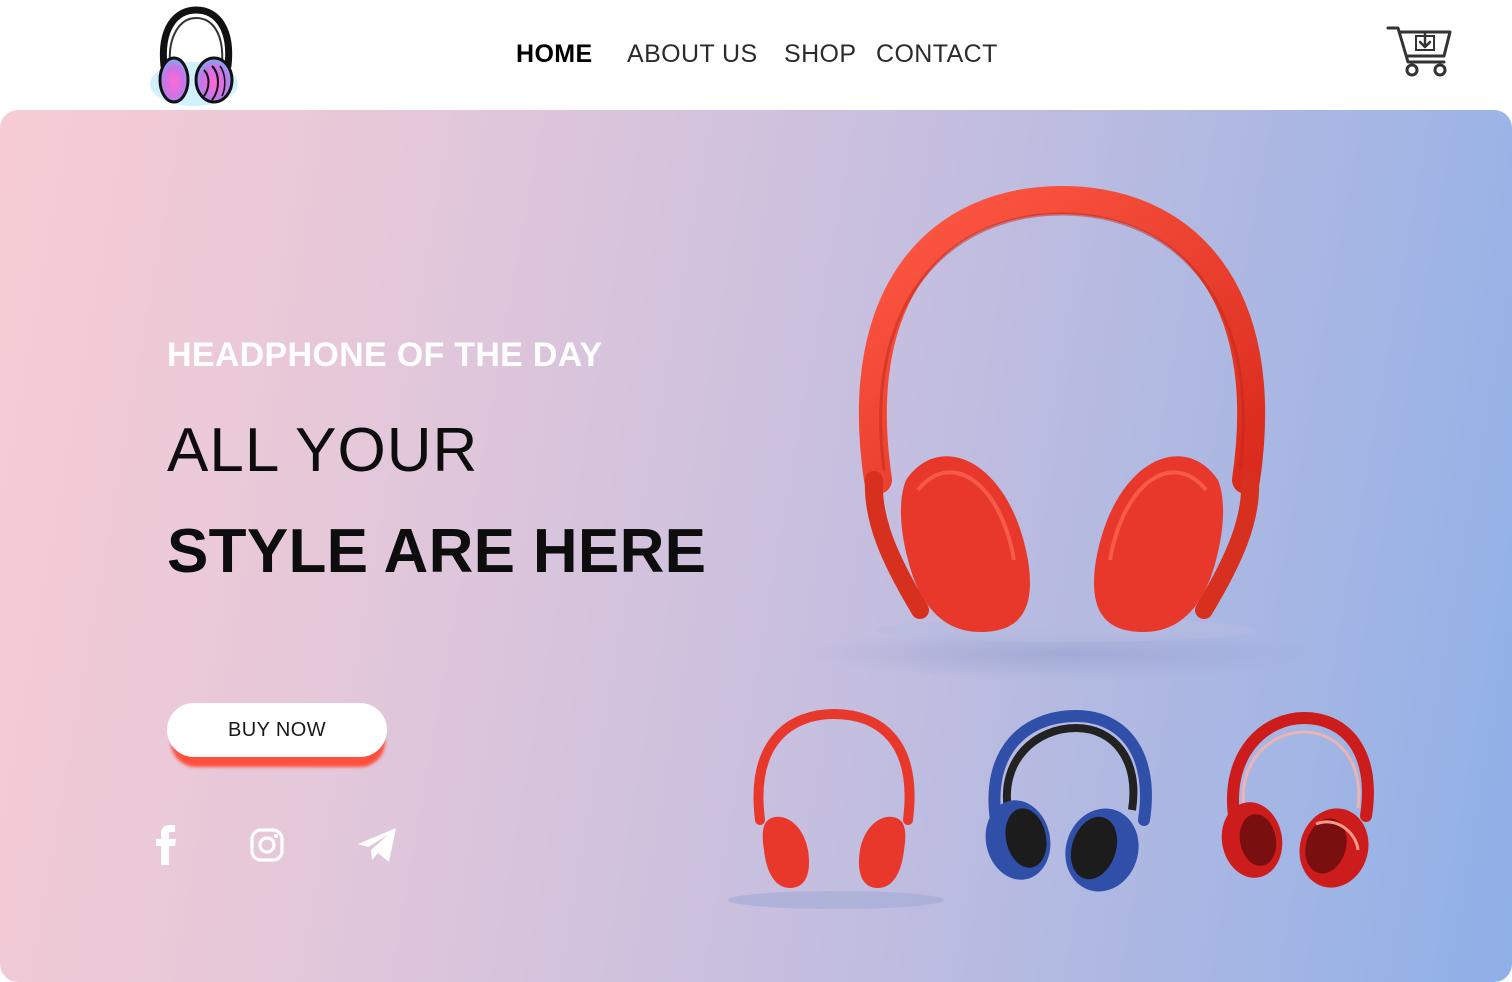 The width and height of the screenshot is (1512, 982). What do you see at coordinates (377, 845) in the screenshot?
I see `telegram-icon` at bounding box center [377, 845].